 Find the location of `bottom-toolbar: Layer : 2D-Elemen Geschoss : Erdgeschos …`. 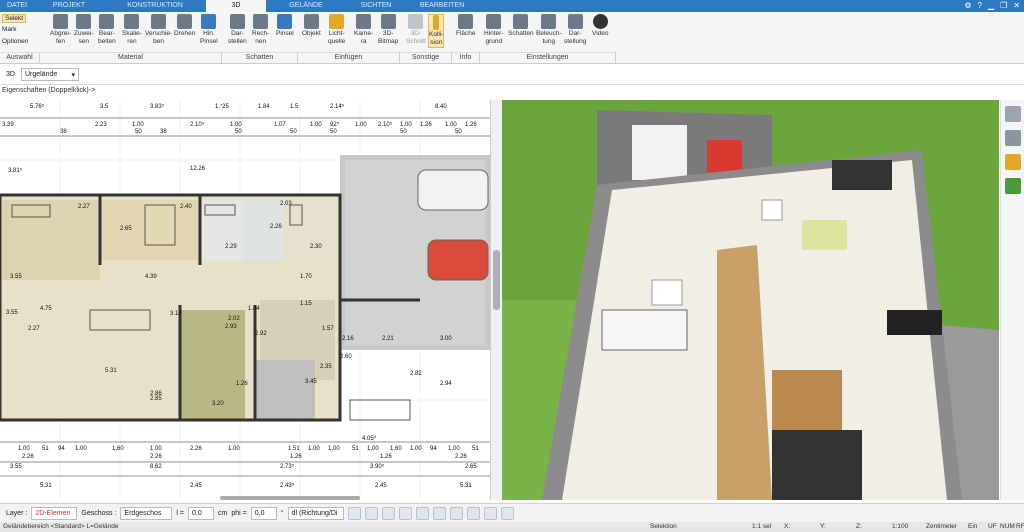

bottom-toolbar: Layer : 2D-Elemen Geschoss : Erdgeschos … is located at coordinates (512, 512).